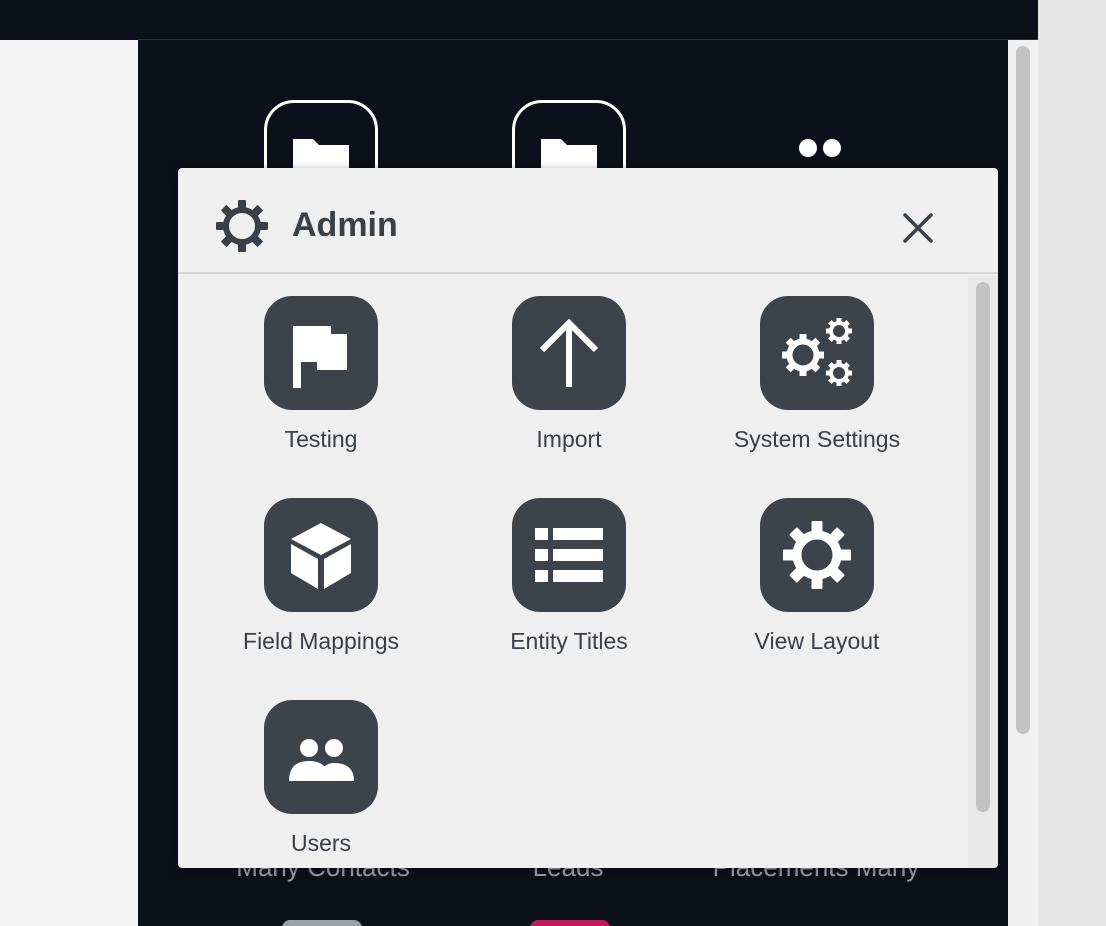 The height and width of the screenshot is (926, 1106). I want to click on arrow-up-icon, so click(569, 352).